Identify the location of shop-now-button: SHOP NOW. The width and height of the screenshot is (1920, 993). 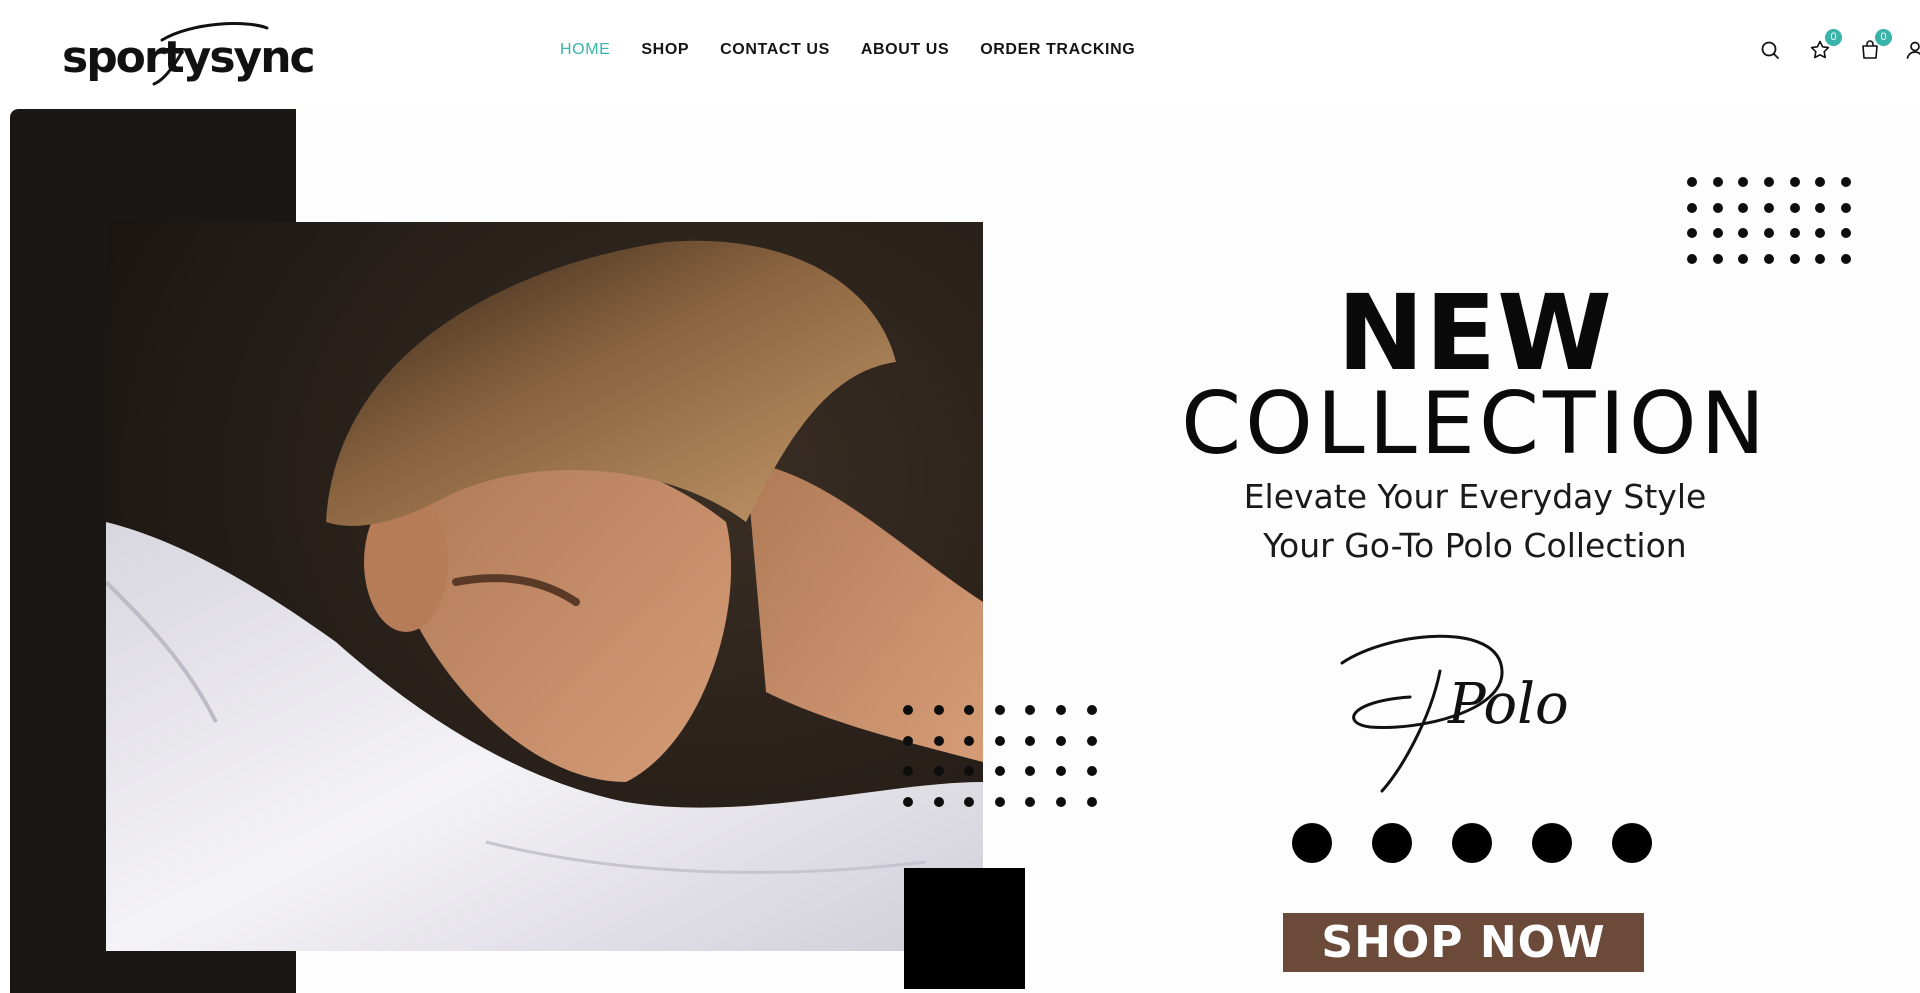
(1463, 942).